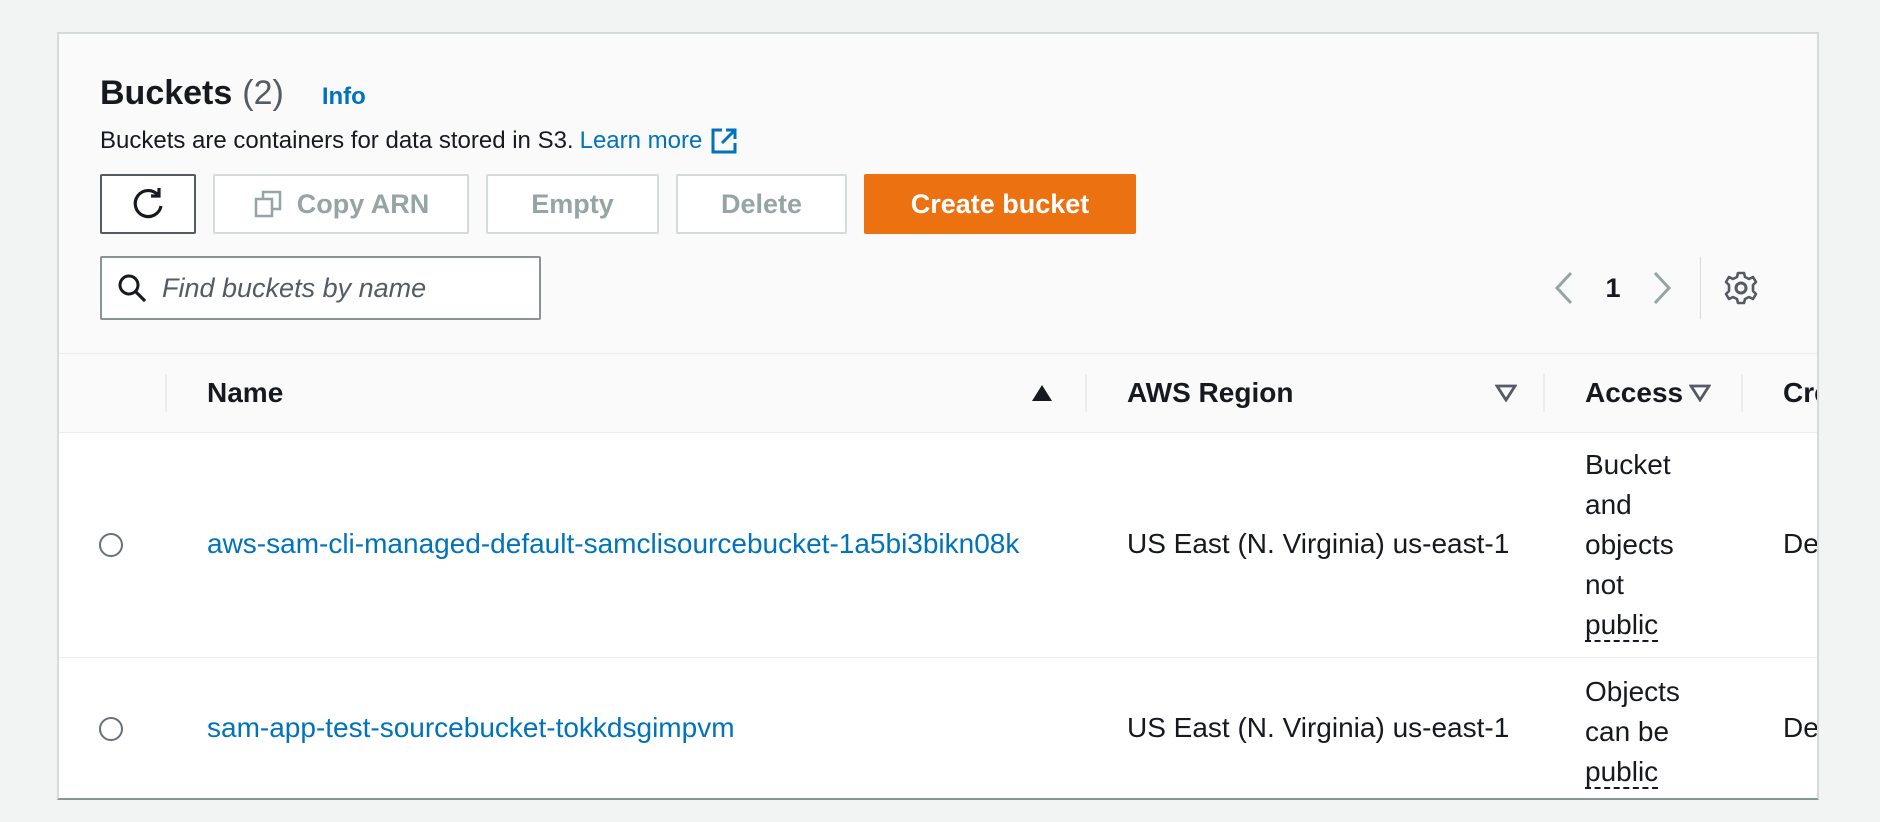 Image resolution: width=1880 pixels, height=822 pixels. I want to click on access-line: and, so click(1608, 504).